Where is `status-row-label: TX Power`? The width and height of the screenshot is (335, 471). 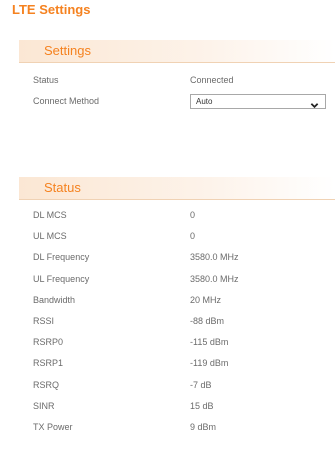
status-row-label: TX Power is located at coordinates (53, 427).